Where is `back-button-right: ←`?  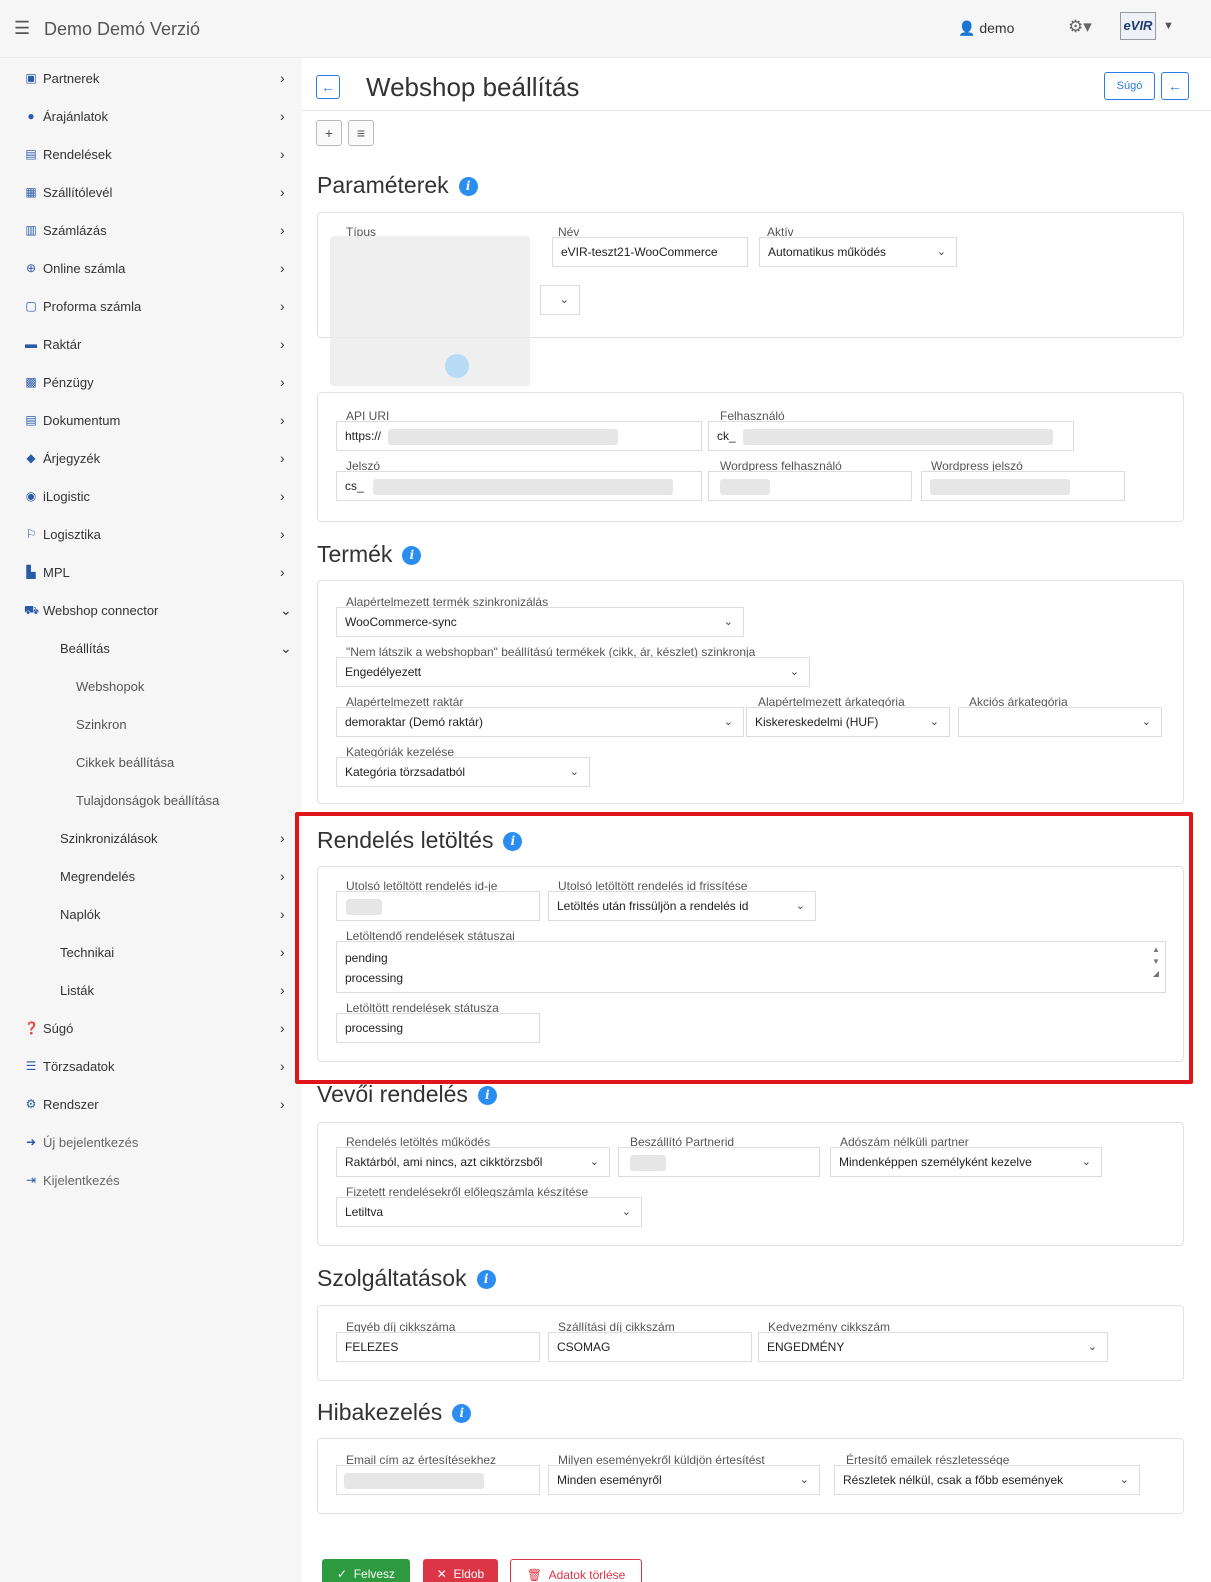
back-button-right: ← is located at coordinates (1175, 86).